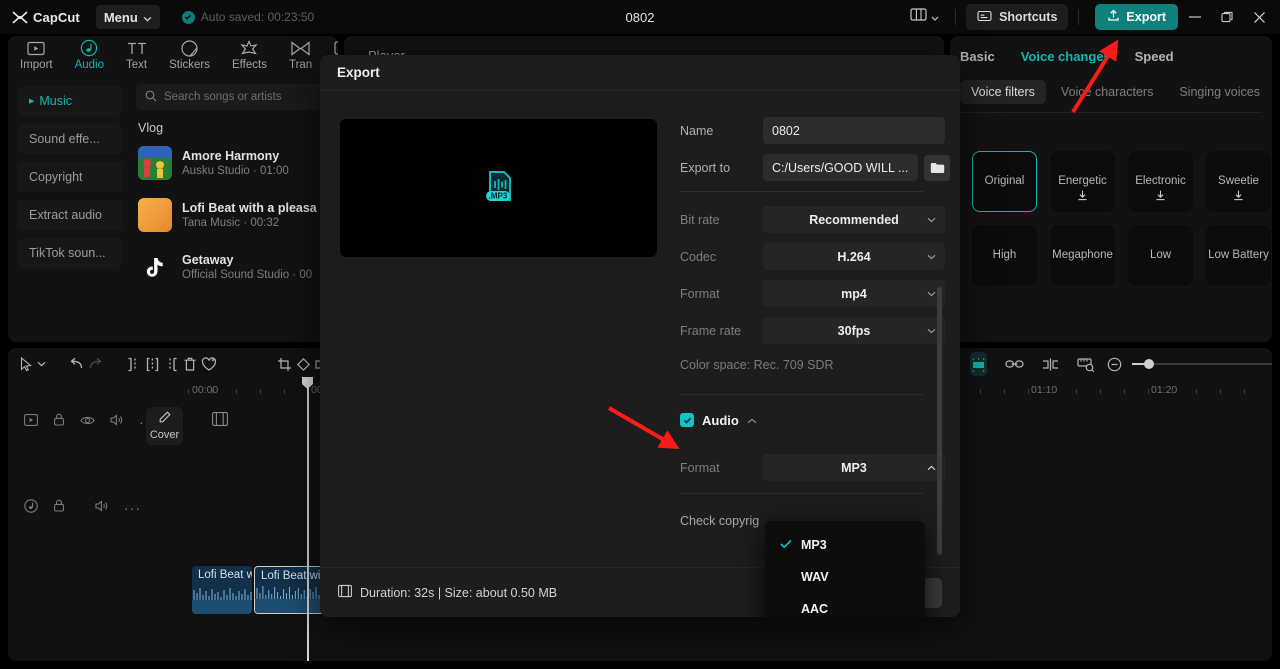 This screenshot has height=669, width=1280. I want to click on tab-audio: Audio, so click(89, 53).